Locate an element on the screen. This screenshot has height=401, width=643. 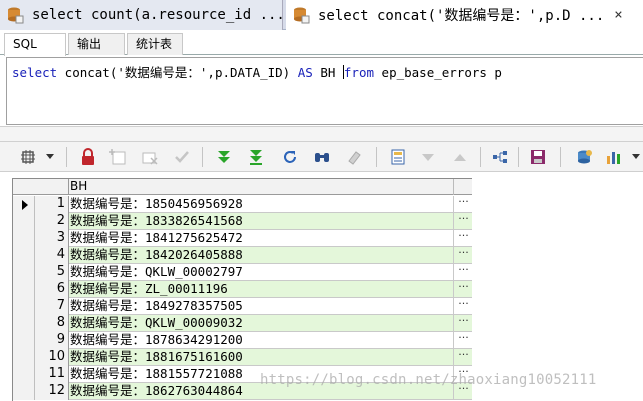
chart-icon is located at coordinates (614, 157).